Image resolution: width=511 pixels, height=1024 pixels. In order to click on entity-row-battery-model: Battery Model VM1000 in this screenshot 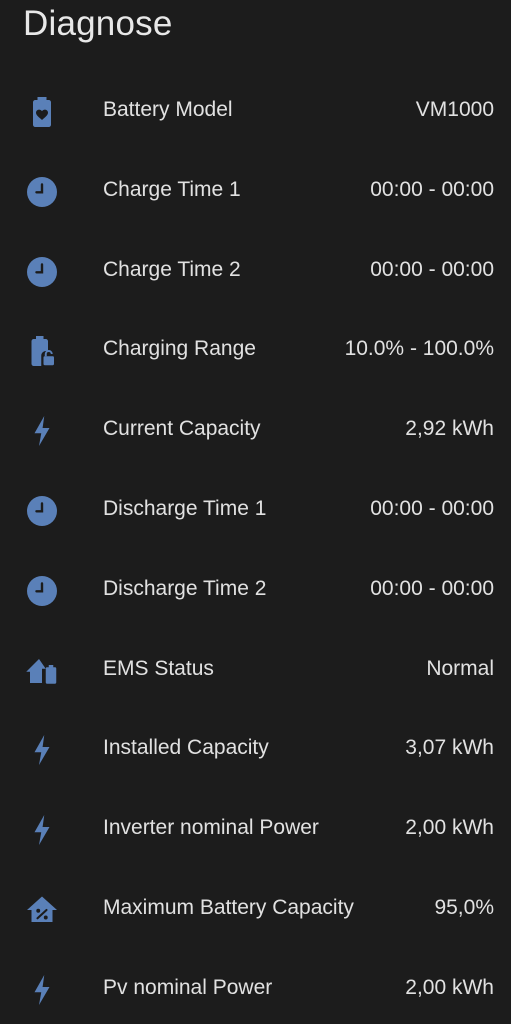, I will do `click(255, 110)`.